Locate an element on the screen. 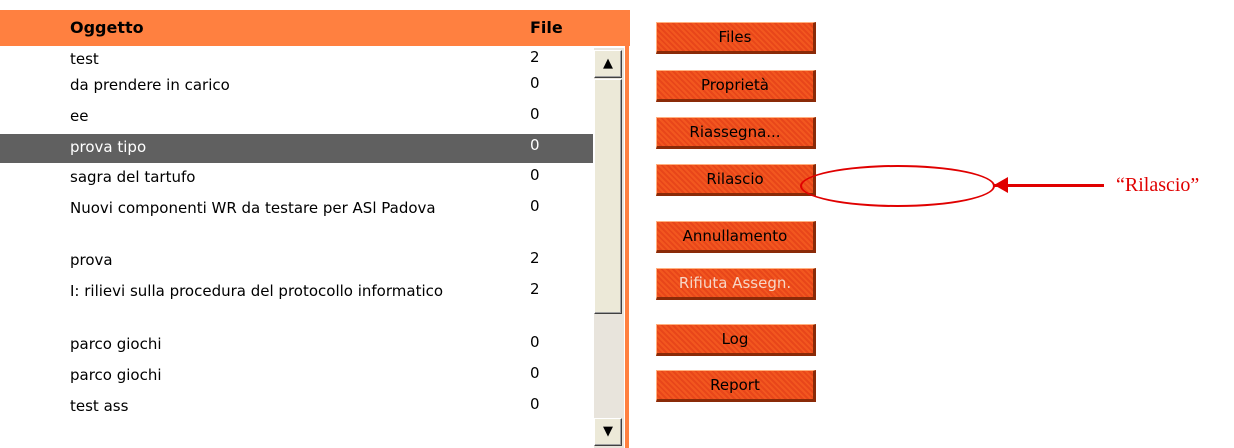 The height and width of the screenshot is (448, 1234). scroll-down-icon: ▼ is located at coordinates (608, 432).